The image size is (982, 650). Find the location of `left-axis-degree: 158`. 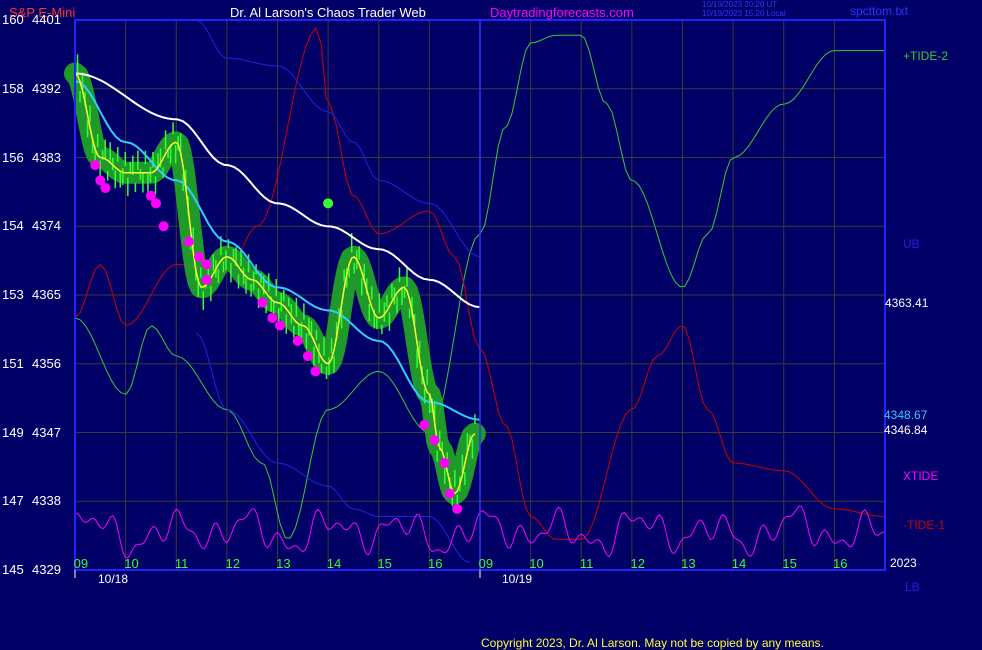

left-axis-degree: 158 is located at coordinates (13, 88).